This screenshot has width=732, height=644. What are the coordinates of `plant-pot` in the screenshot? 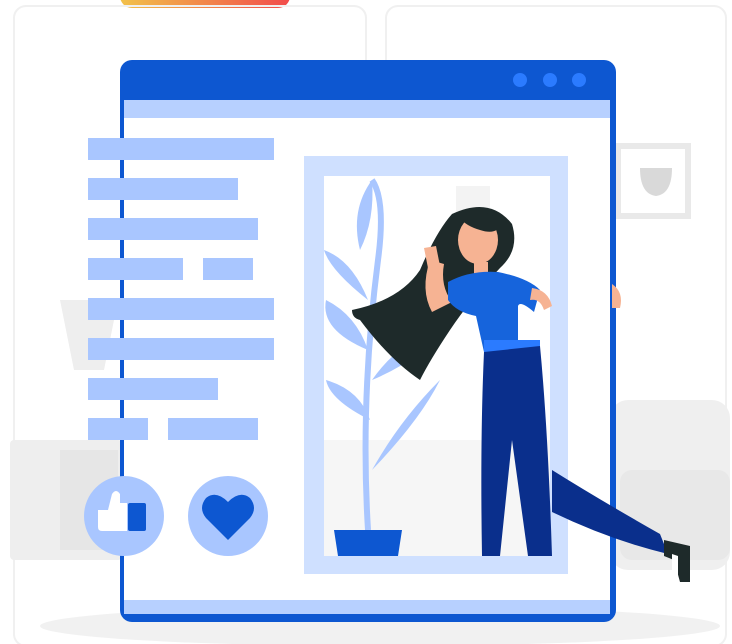 It's located at (368, 543).